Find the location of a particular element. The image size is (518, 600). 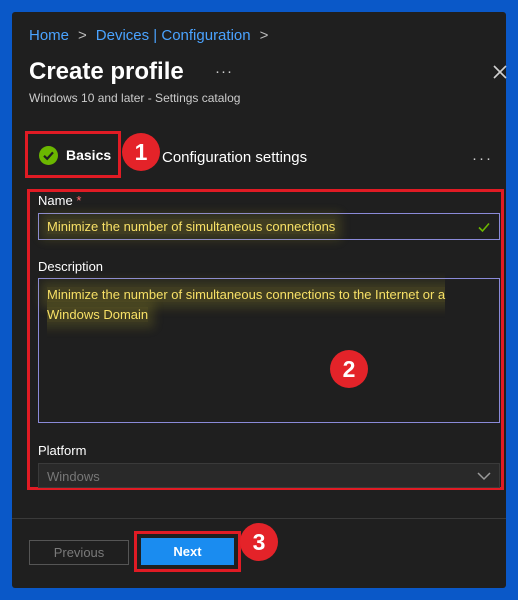

check-circle-icon is located at coordinates (48, 155).